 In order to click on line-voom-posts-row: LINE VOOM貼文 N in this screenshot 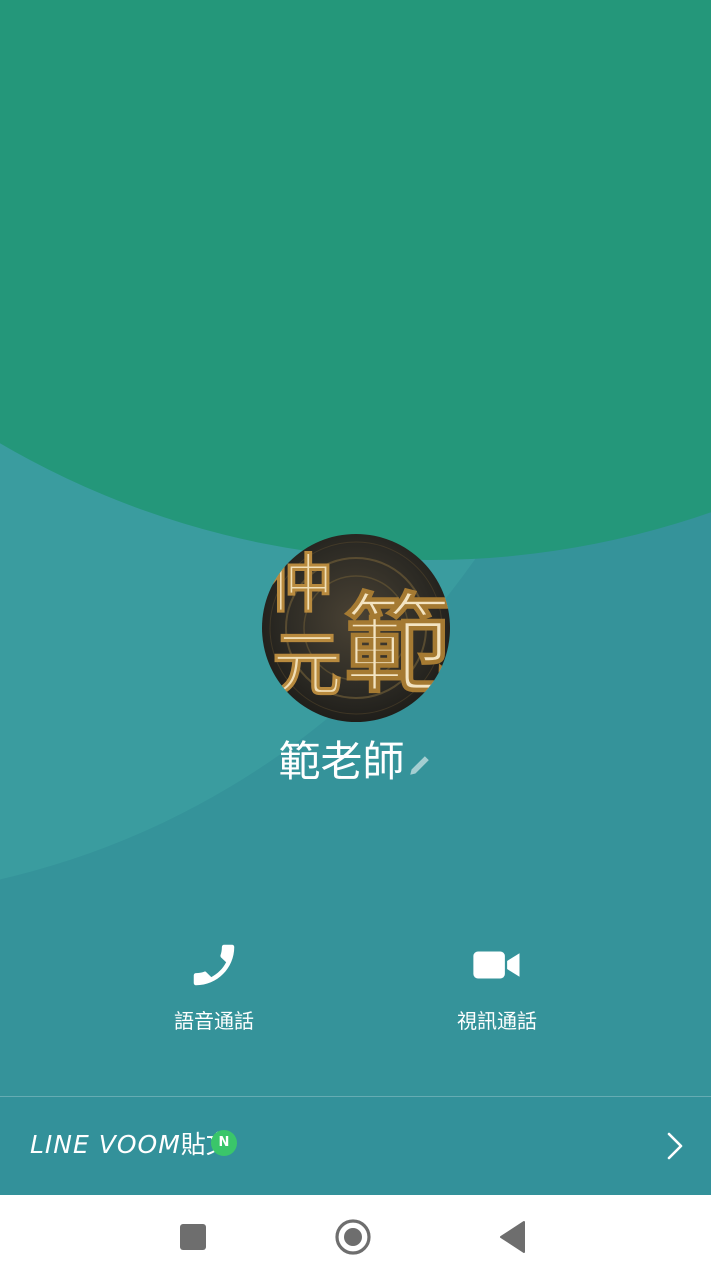, I will do `click(355, 1146)`.